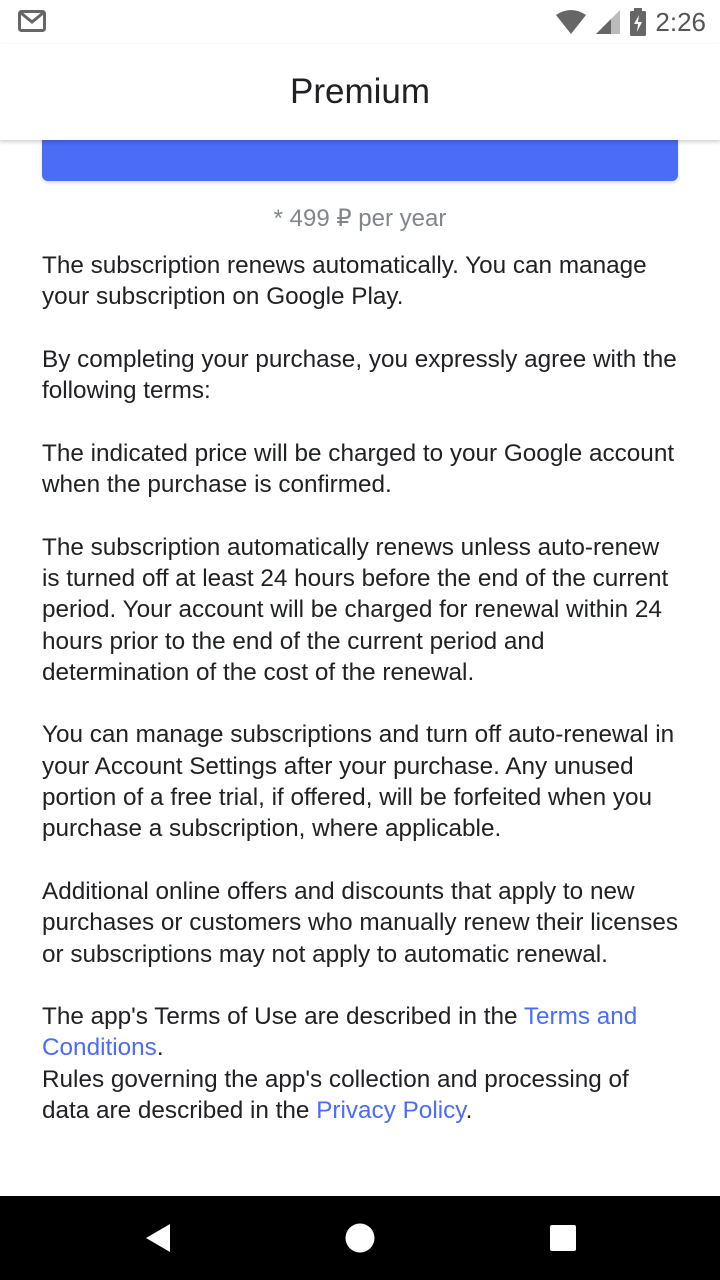 This screenshot has height=1280, width=720. I want to click on status-bar: 2:26, so click(360, 22).